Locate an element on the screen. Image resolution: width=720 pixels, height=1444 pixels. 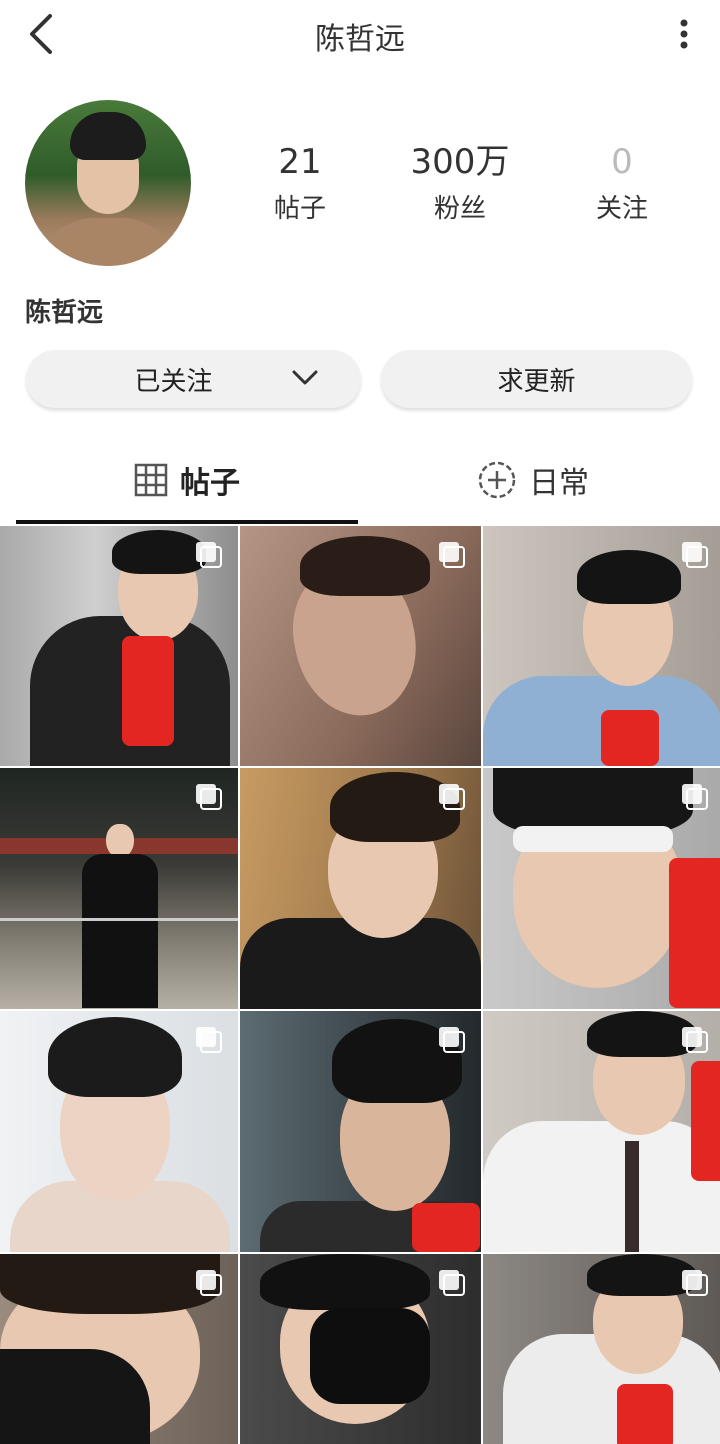
more-options-button is located at coordinates (684, 34).